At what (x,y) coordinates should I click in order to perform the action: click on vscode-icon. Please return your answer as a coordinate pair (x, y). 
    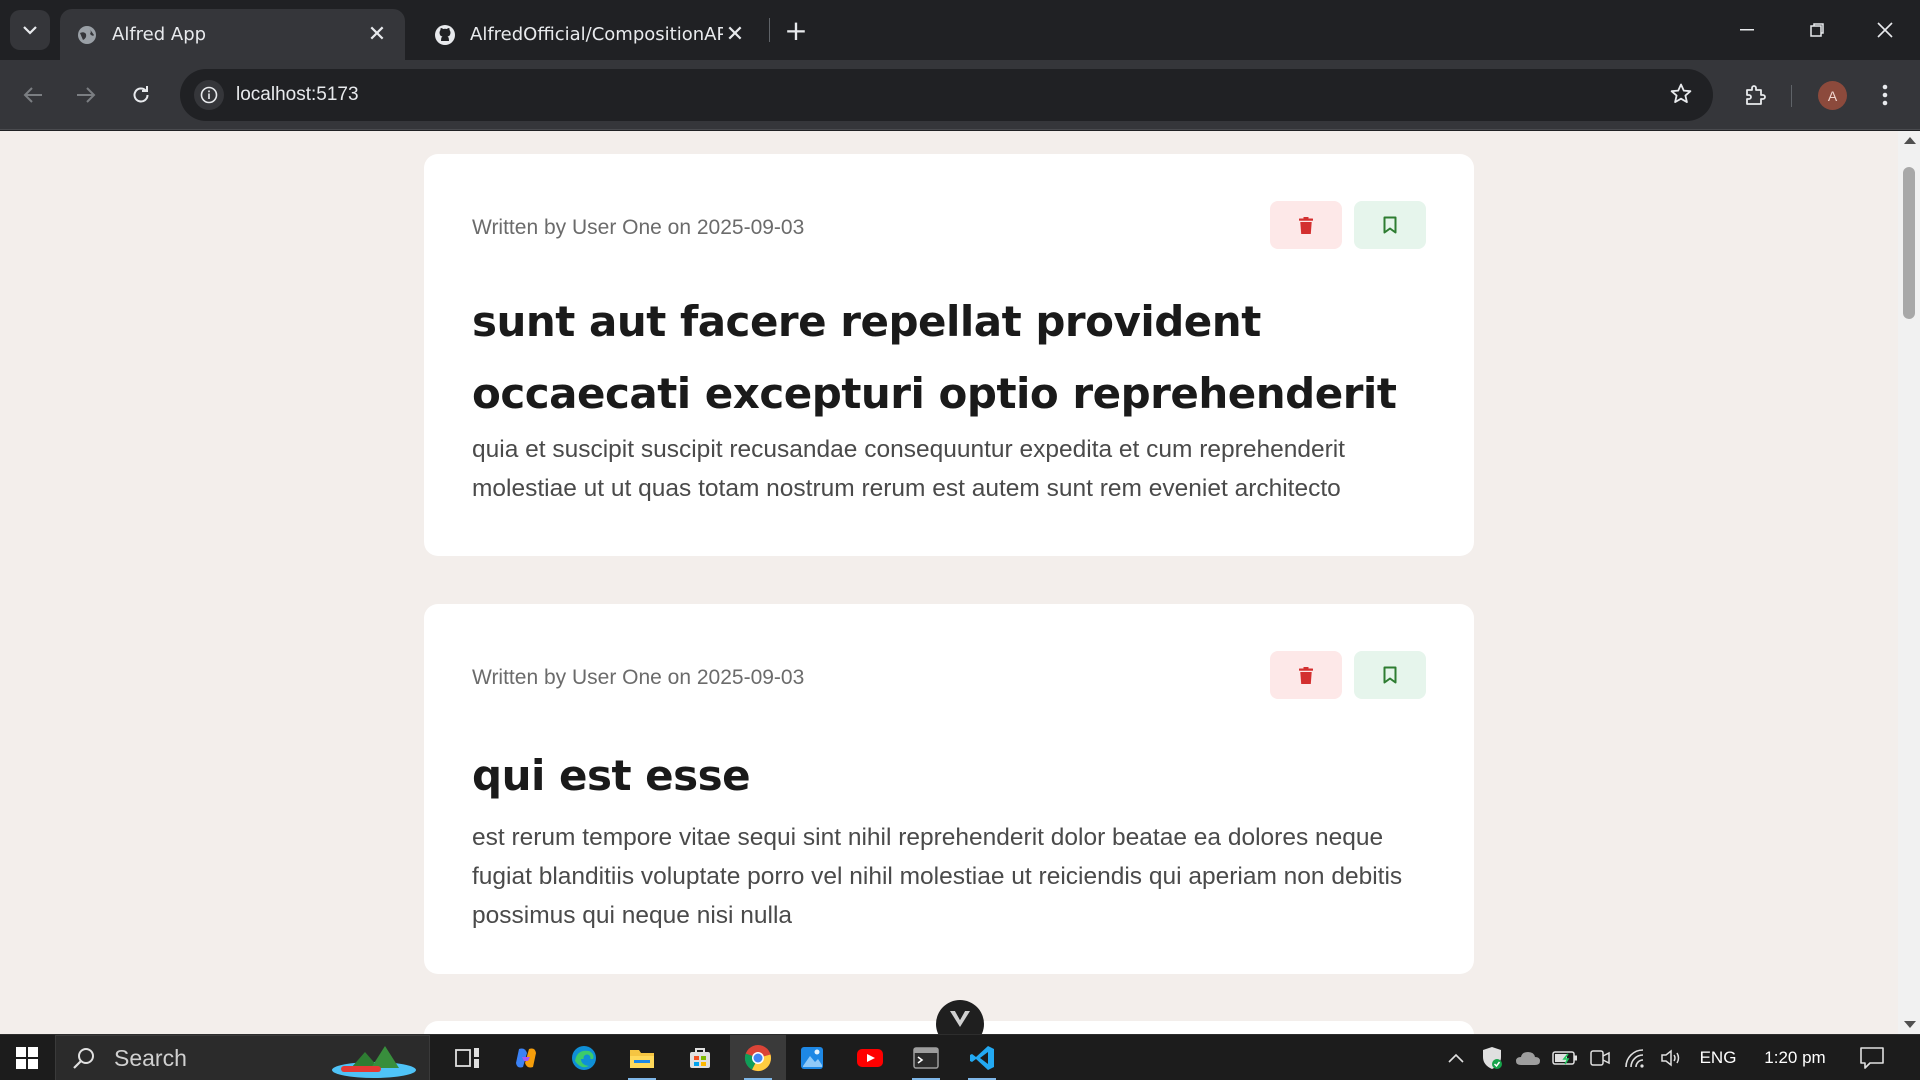
    Looking at the image, I should click on (982, 1058).